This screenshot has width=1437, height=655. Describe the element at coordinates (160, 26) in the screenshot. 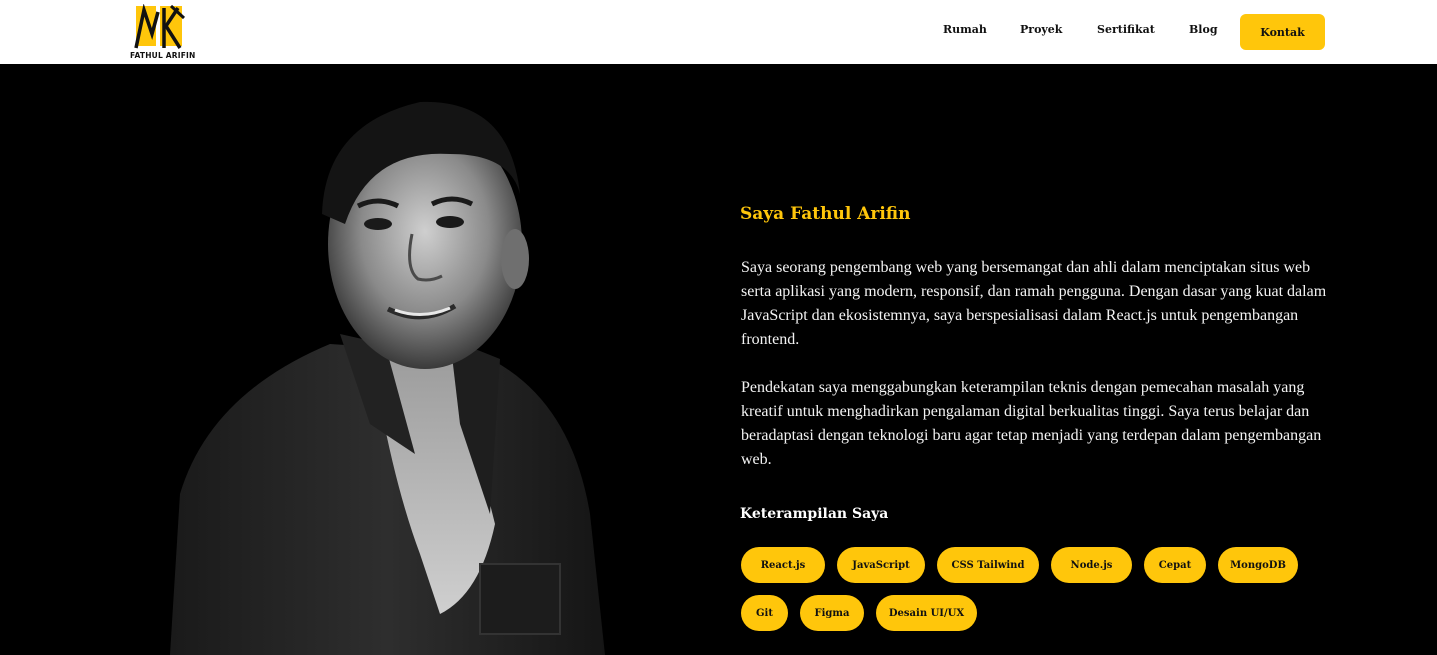

I see `logo-mark-icon` at that location.